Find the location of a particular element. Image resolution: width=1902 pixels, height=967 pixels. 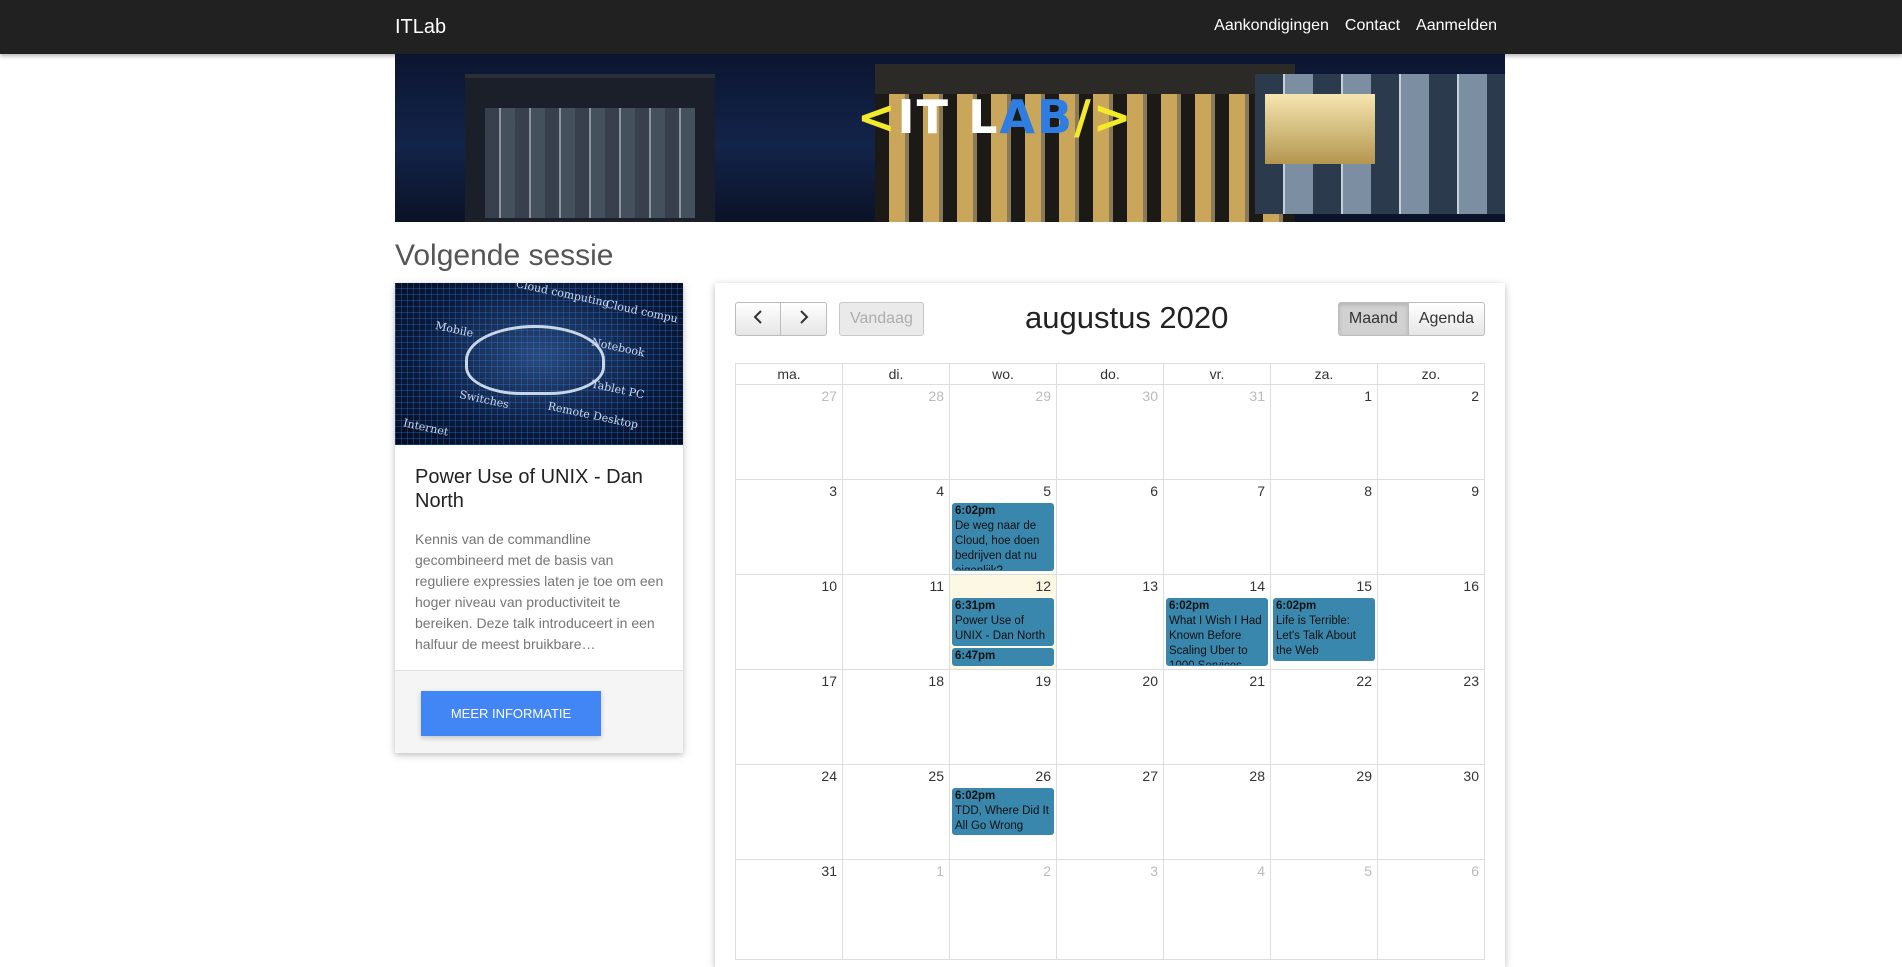

calendar-toolbar: Vandaag augustus 2020 Maand Agenda is located at coordinates (1110, 319).